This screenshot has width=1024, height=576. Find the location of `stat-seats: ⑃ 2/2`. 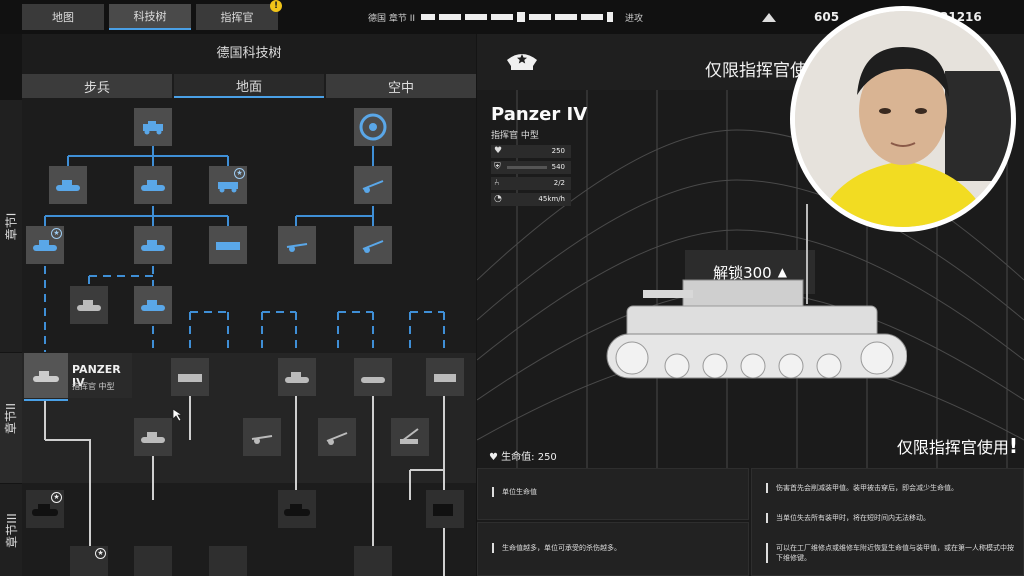

stat-seats: ⑃ 2/2 is located at coordinates (531, 183).